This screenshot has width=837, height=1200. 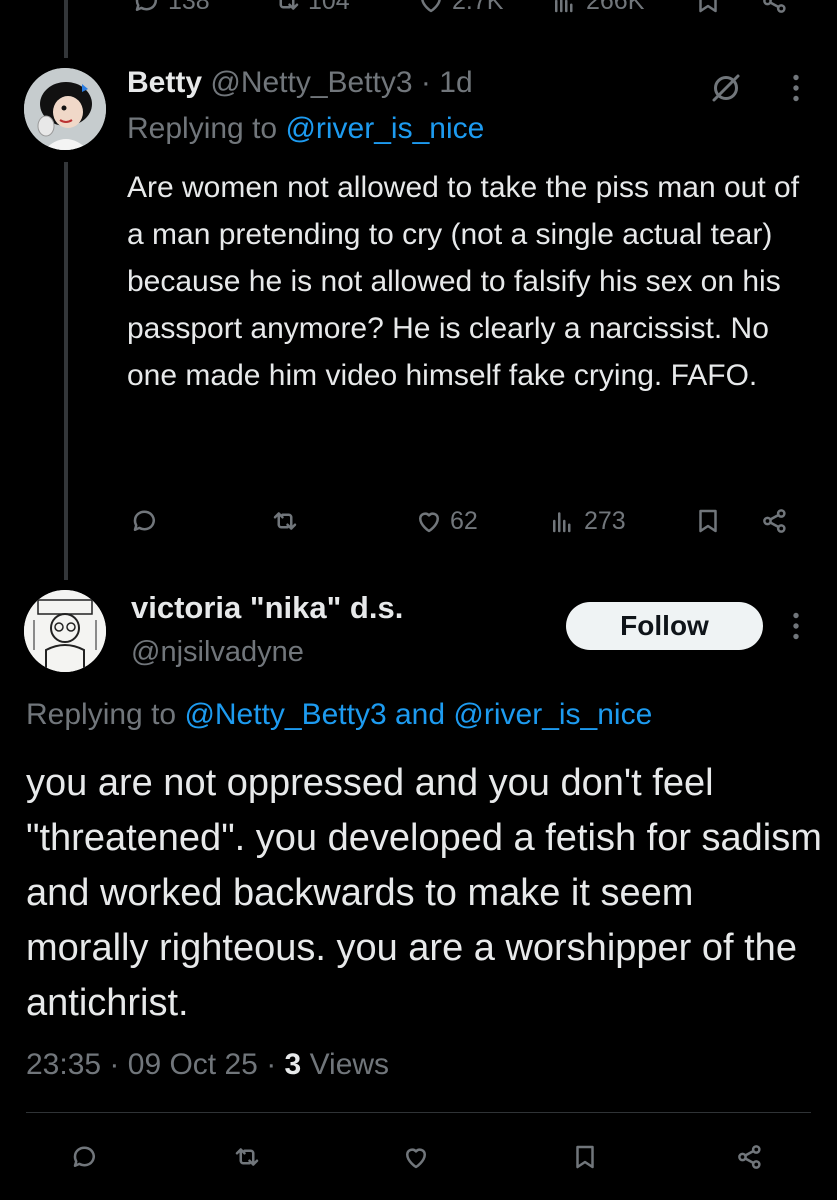 What do you see at coordinates (293, 1064) in the screenshot?
I see `views-count: 3` at bounding box center [293, 1064].